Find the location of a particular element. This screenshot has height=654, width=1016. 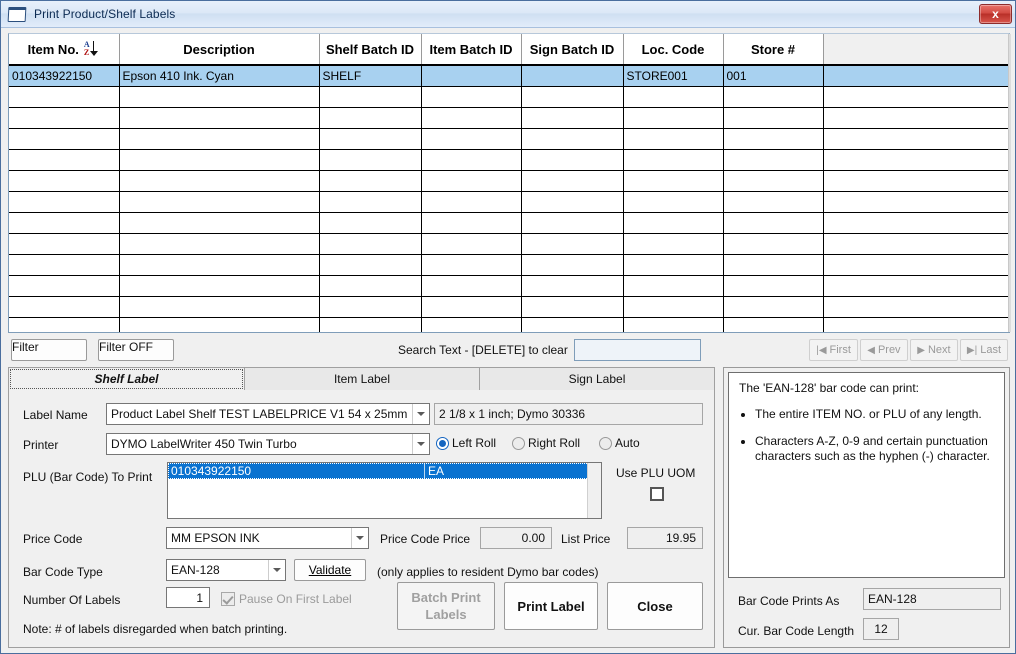

radio-auto: Auto is located at coordinates (619, 443).